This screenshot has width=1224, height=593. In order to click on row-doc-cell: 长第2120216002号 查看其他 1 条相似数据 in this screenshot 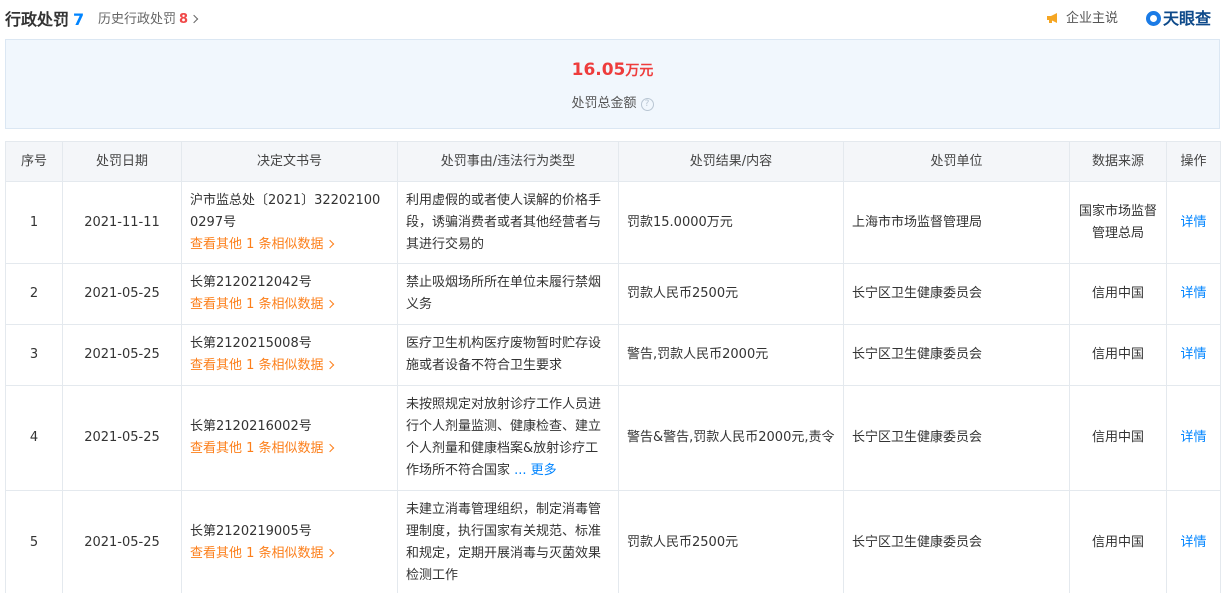, I will do `click(289, 438)`.